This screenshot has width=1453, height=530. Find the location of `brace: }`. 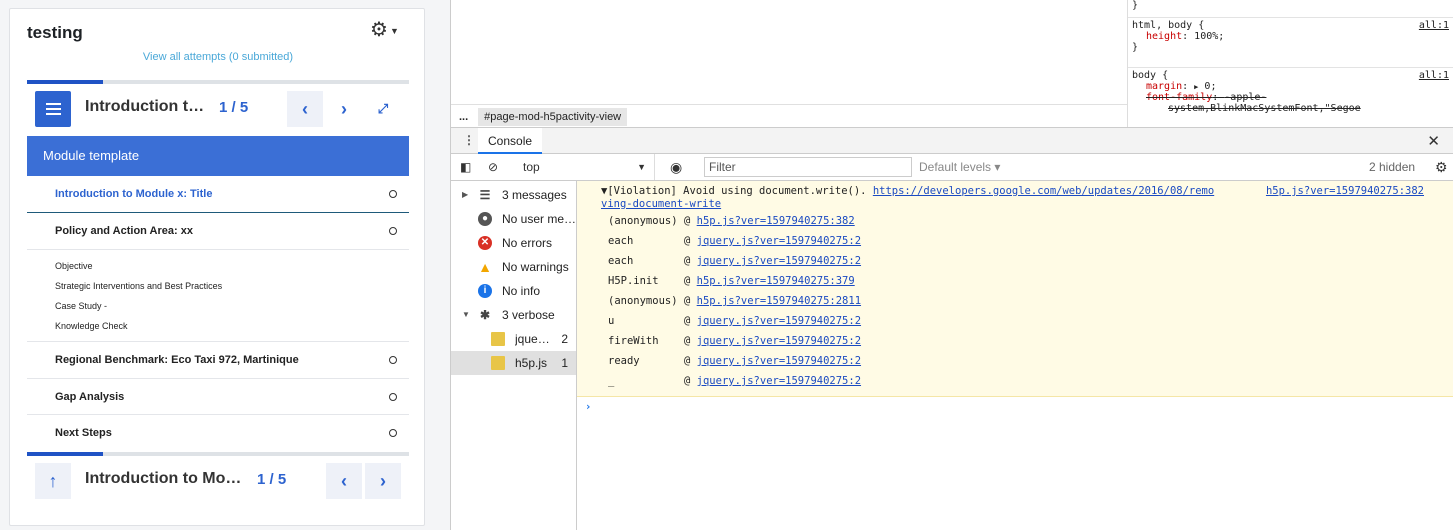

brace: } is located at coordinates (1135, 5).